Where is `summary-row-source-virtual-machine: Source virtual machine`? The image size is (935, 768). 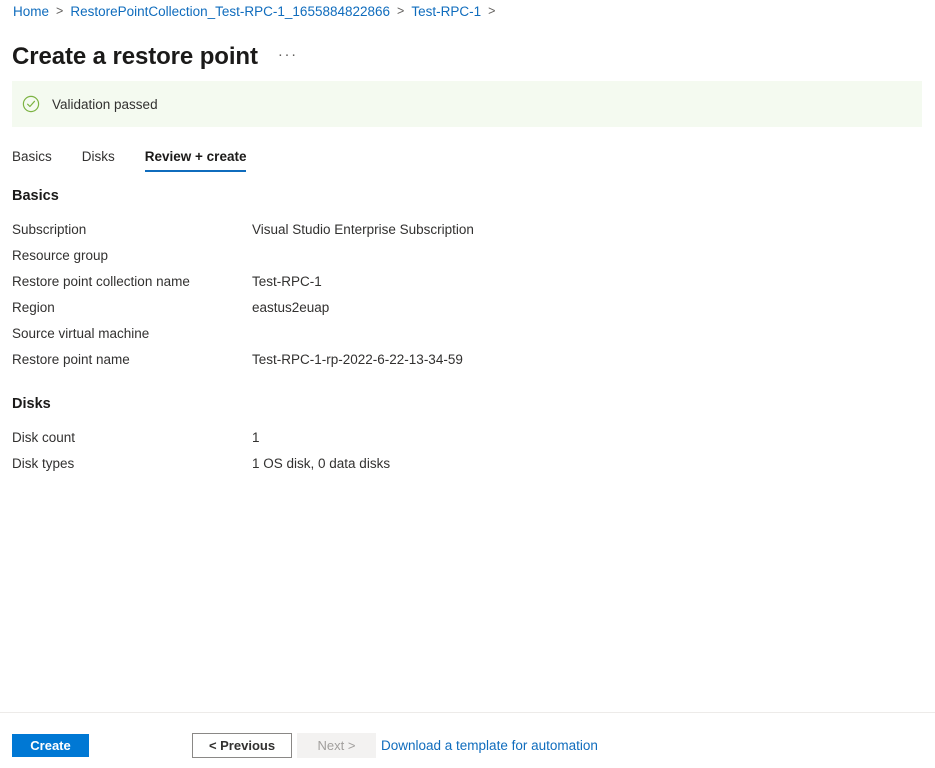 summary-row-source-virtual-machine: Source virtual machine is located at coordinates (462, 337).